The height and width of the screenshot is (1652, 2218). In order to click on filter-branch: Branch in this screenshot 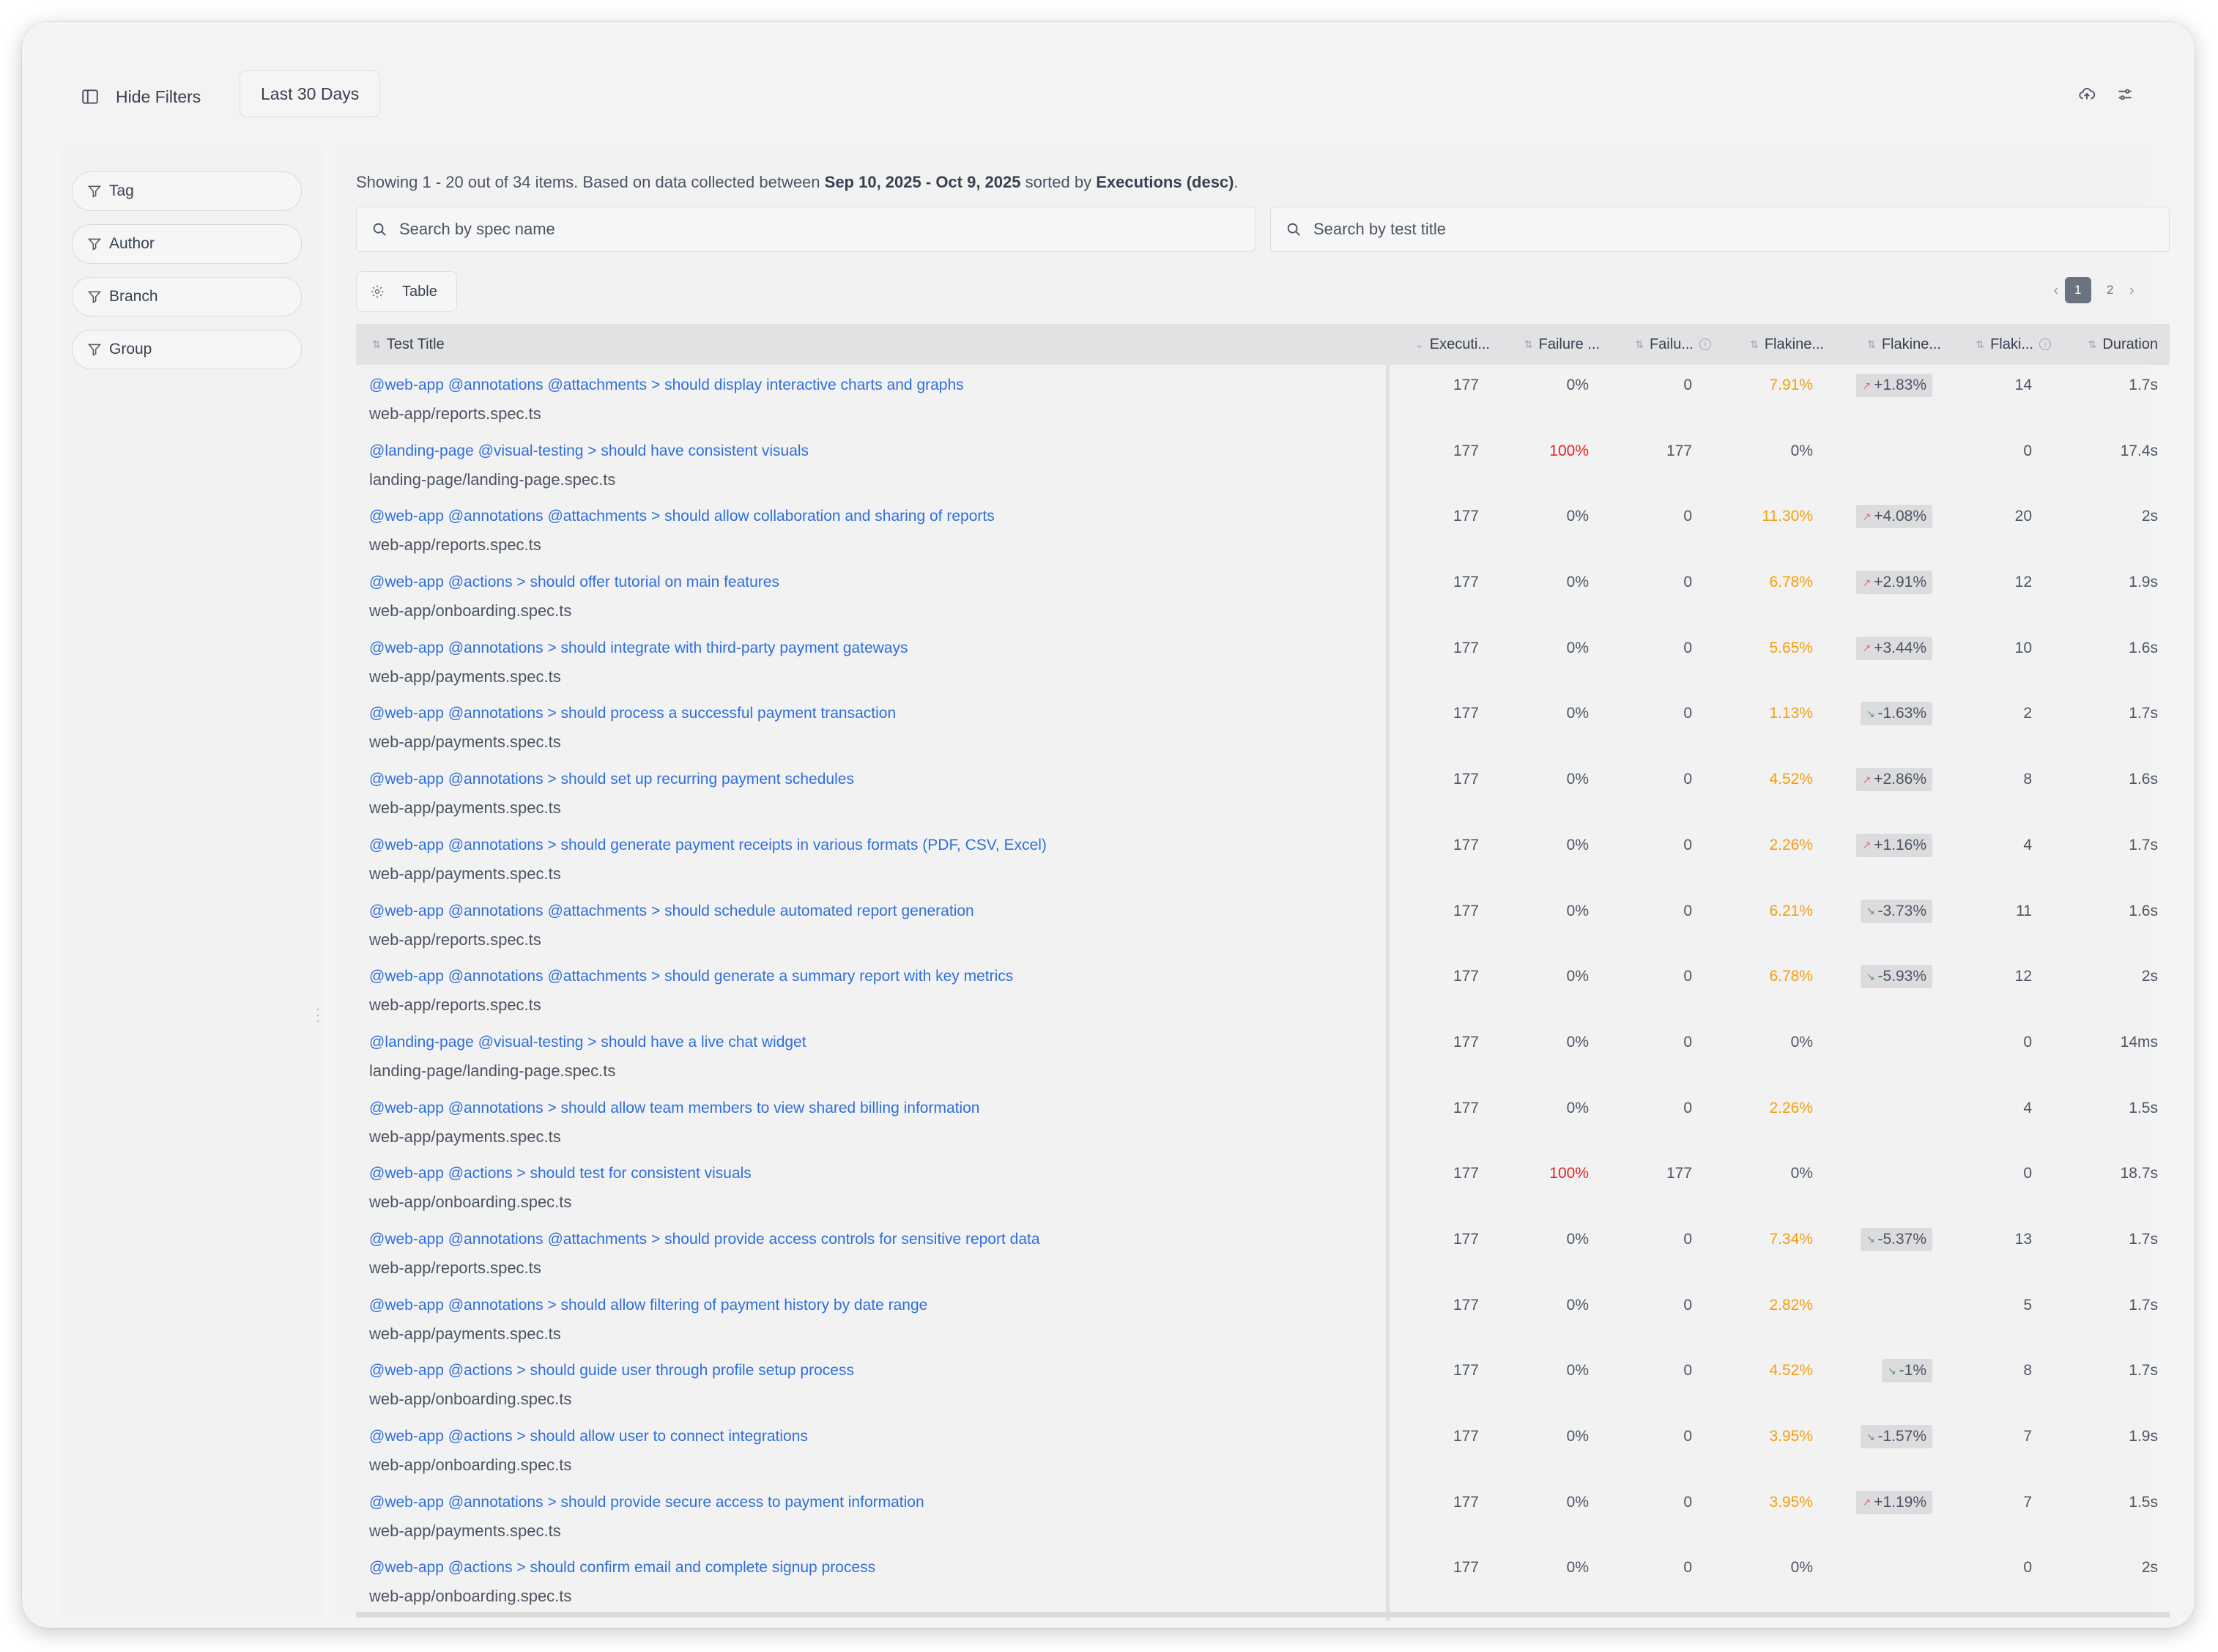, I will do `click(187, 296)`.